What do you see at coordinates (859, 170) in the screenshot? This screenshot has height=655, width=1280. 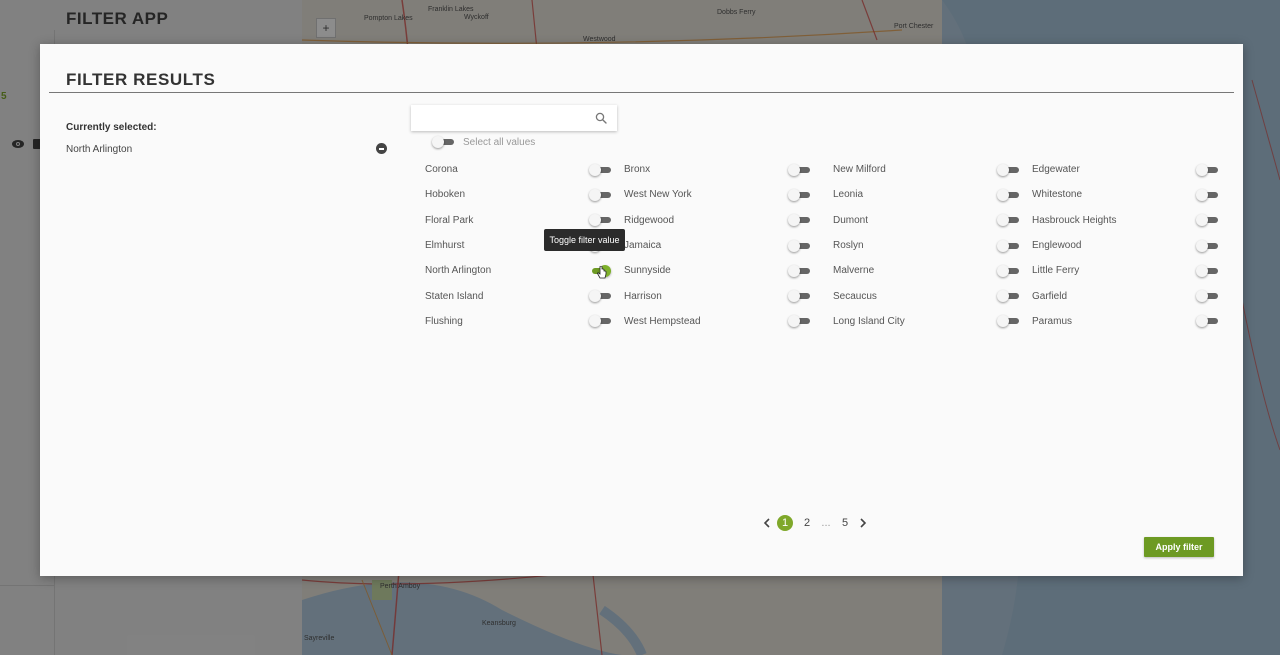 I see `filter-value-label: New Milford` at bounding box center [859, 170].